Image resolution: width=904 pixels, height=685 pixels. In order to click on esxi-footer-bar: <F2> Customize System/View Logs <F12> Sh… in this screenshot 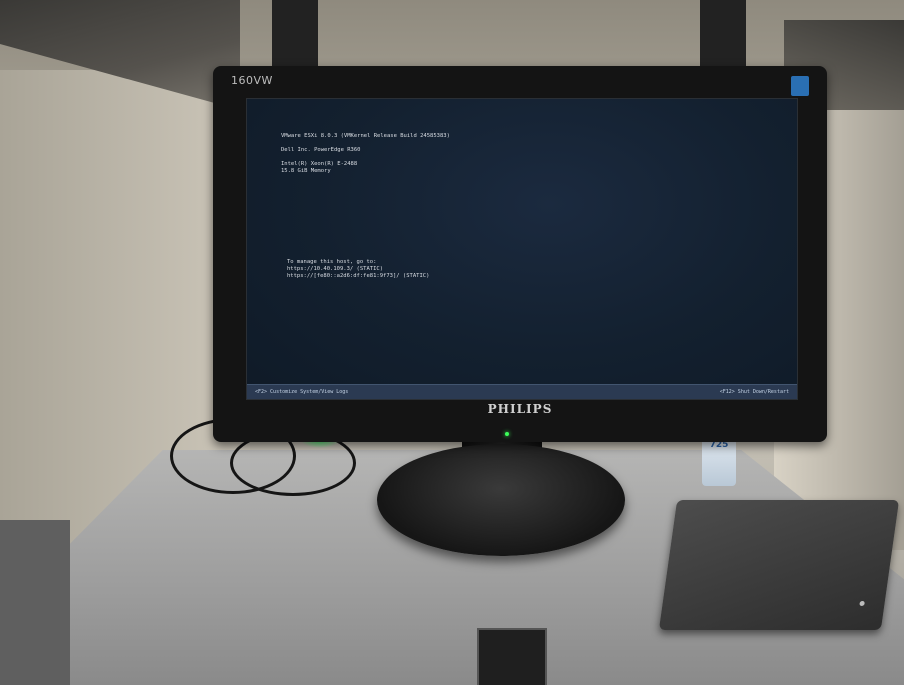, I will do `click(522, 391)`.